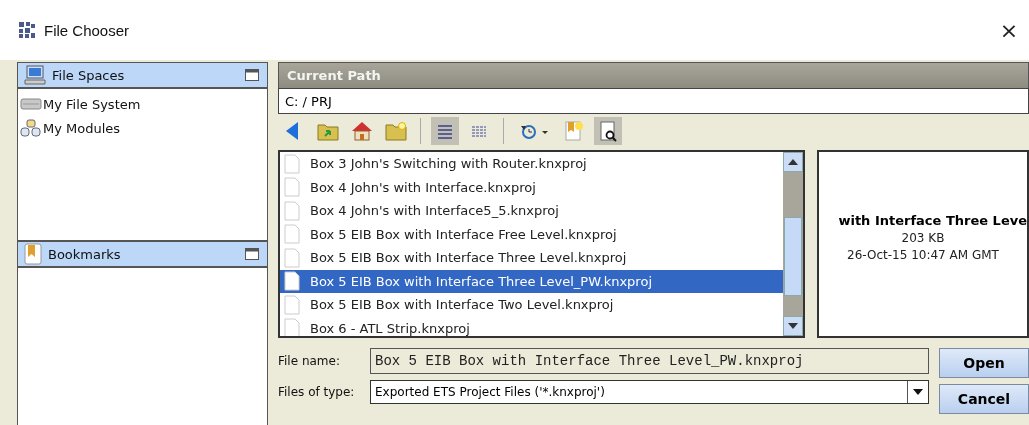 The height and width of the screenshot is (425, 1029). Describe the element at coordinates (531, 234) in the screenshot. I see `file-row: Box 5 EIB Box with Interface Free Level.knxproj` at that location.